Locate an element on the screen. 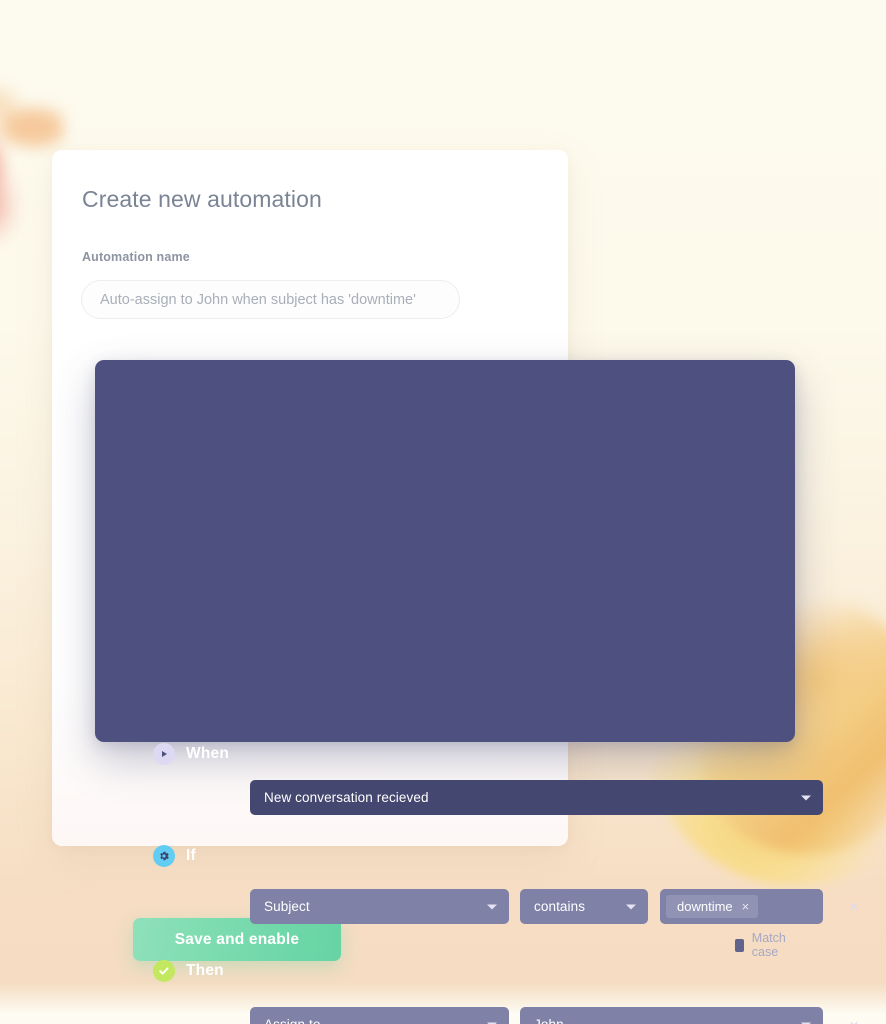  then-label: Then is located at coordinates (205, 970).